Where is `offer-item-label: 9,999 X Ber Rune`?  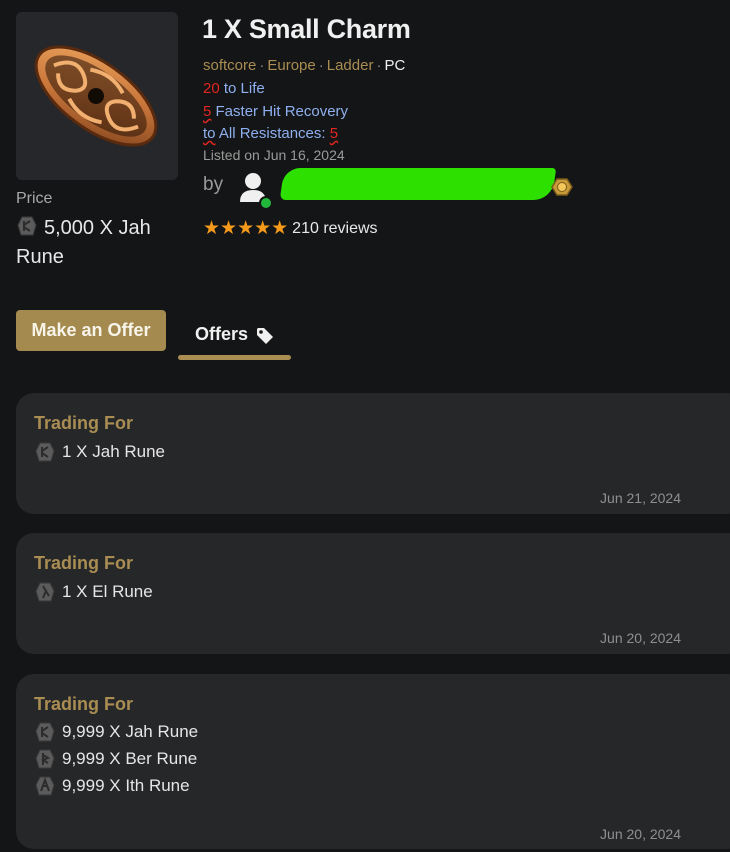 offer-item-label: 9,999 X Ber Rune is located at coordinates (130, 758).